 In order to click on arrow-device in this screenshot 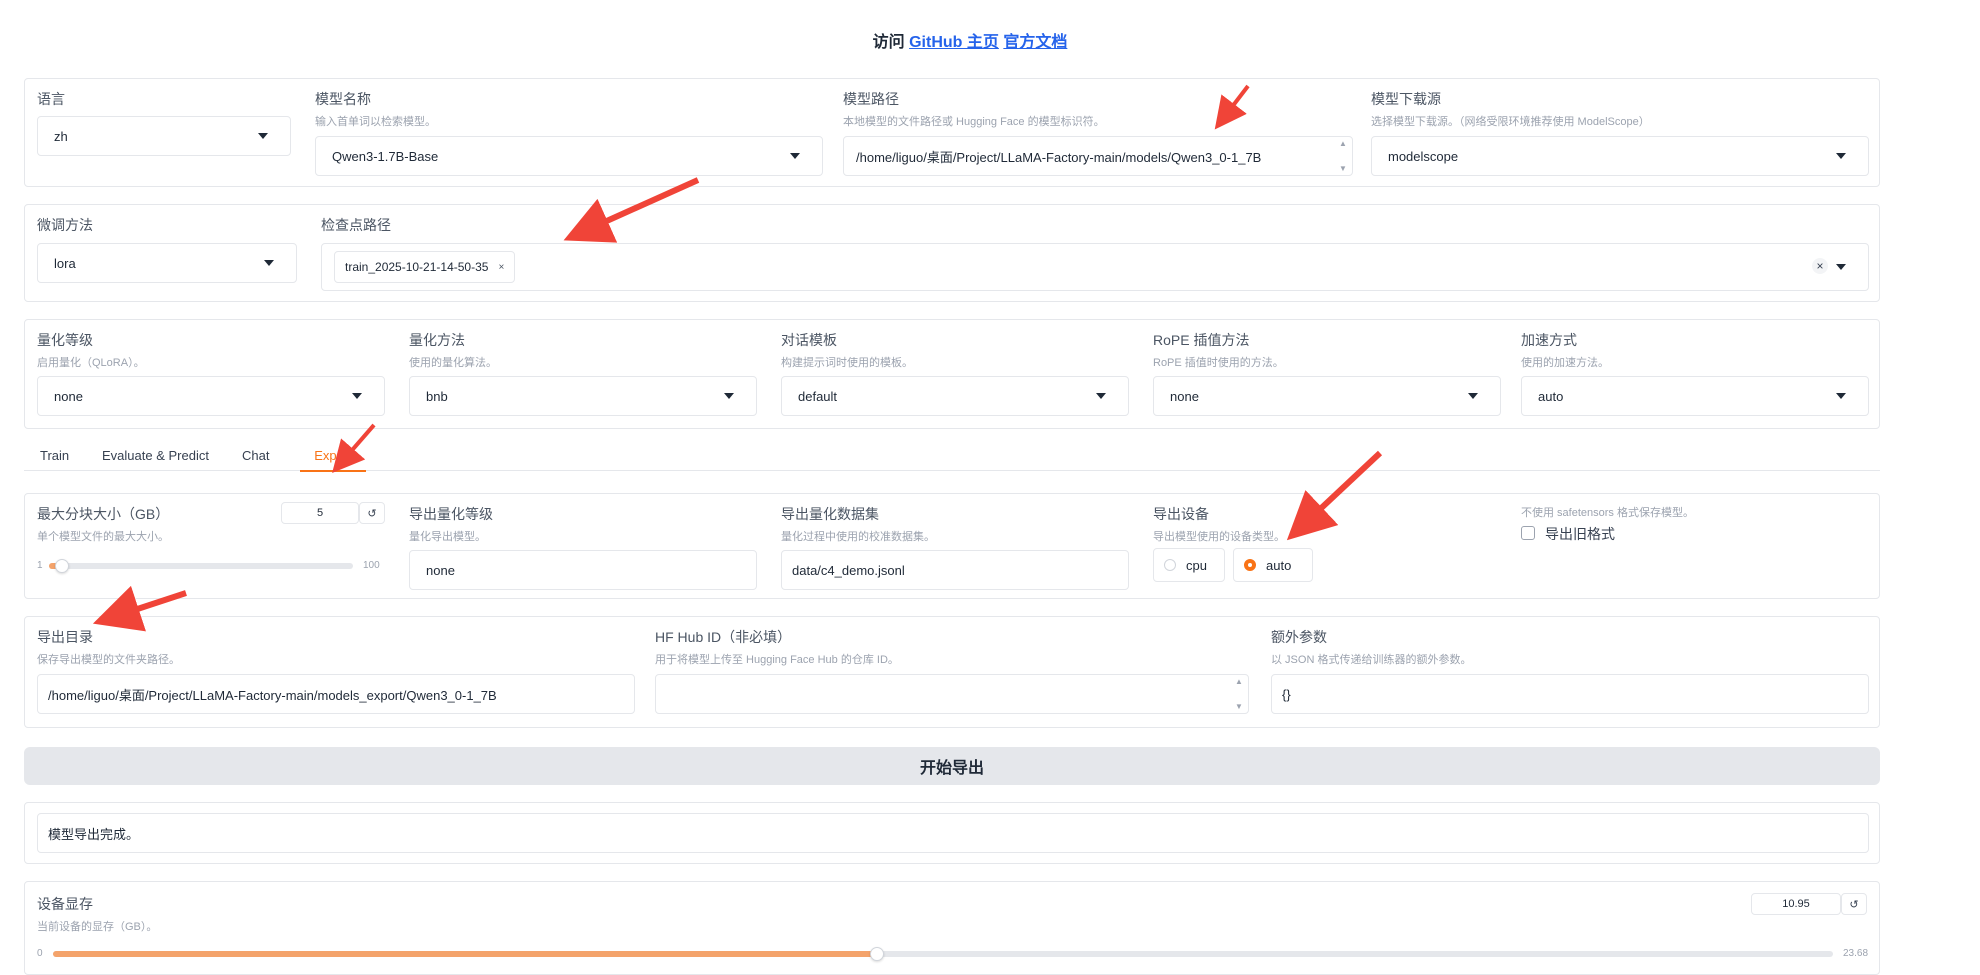, I will do `click(1334, 495)`.